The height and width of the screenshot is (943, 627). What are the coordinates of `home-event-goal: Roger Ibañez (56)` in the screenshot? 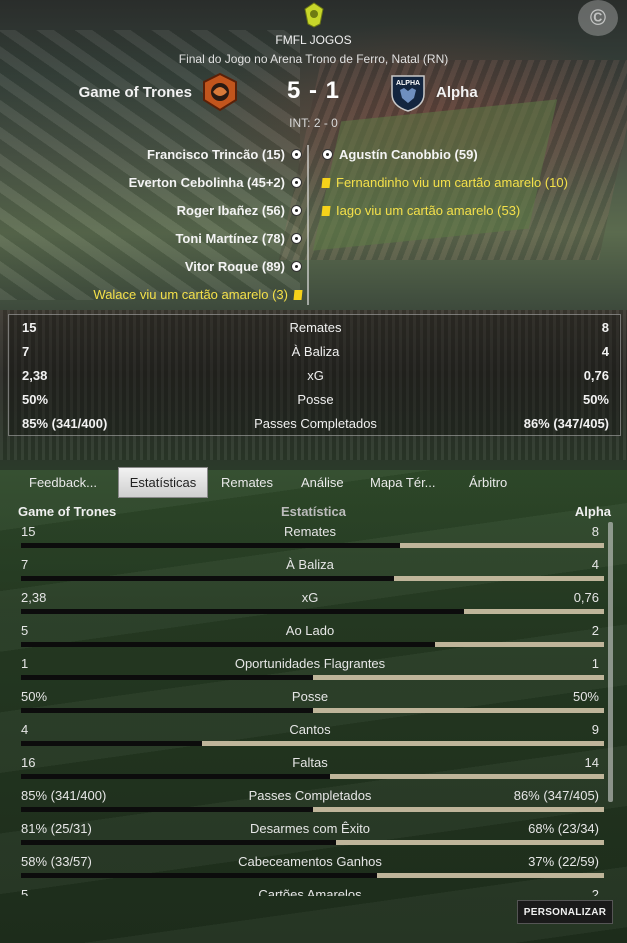 It's located at (239, 210).